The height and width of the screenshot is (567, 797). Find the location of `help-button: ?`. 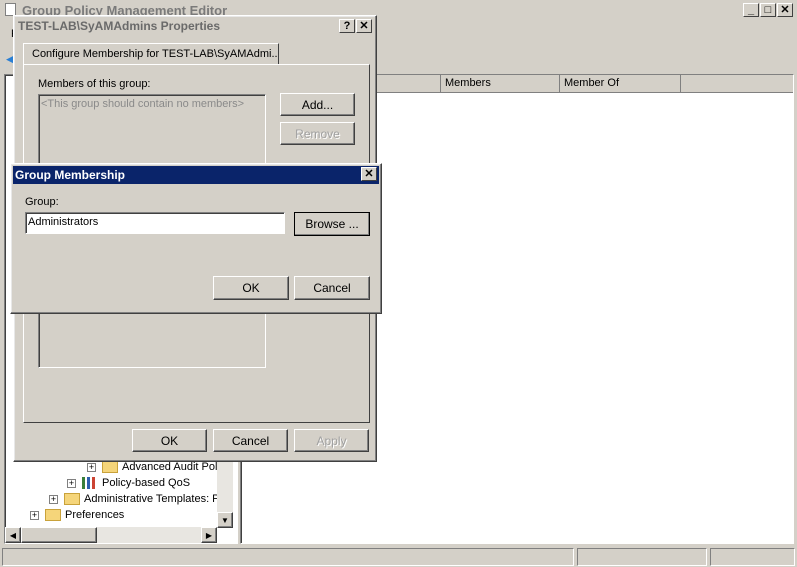

help-button: ? is located at coordinates (347, 26).